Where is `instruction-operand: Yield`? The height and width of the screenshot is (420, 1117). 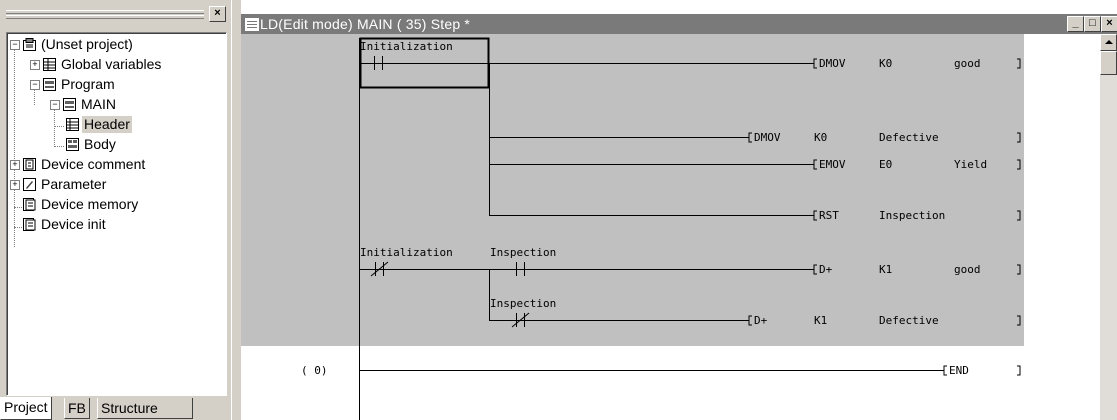
instruction-operand: Yield is located at coordinates (970, 165).